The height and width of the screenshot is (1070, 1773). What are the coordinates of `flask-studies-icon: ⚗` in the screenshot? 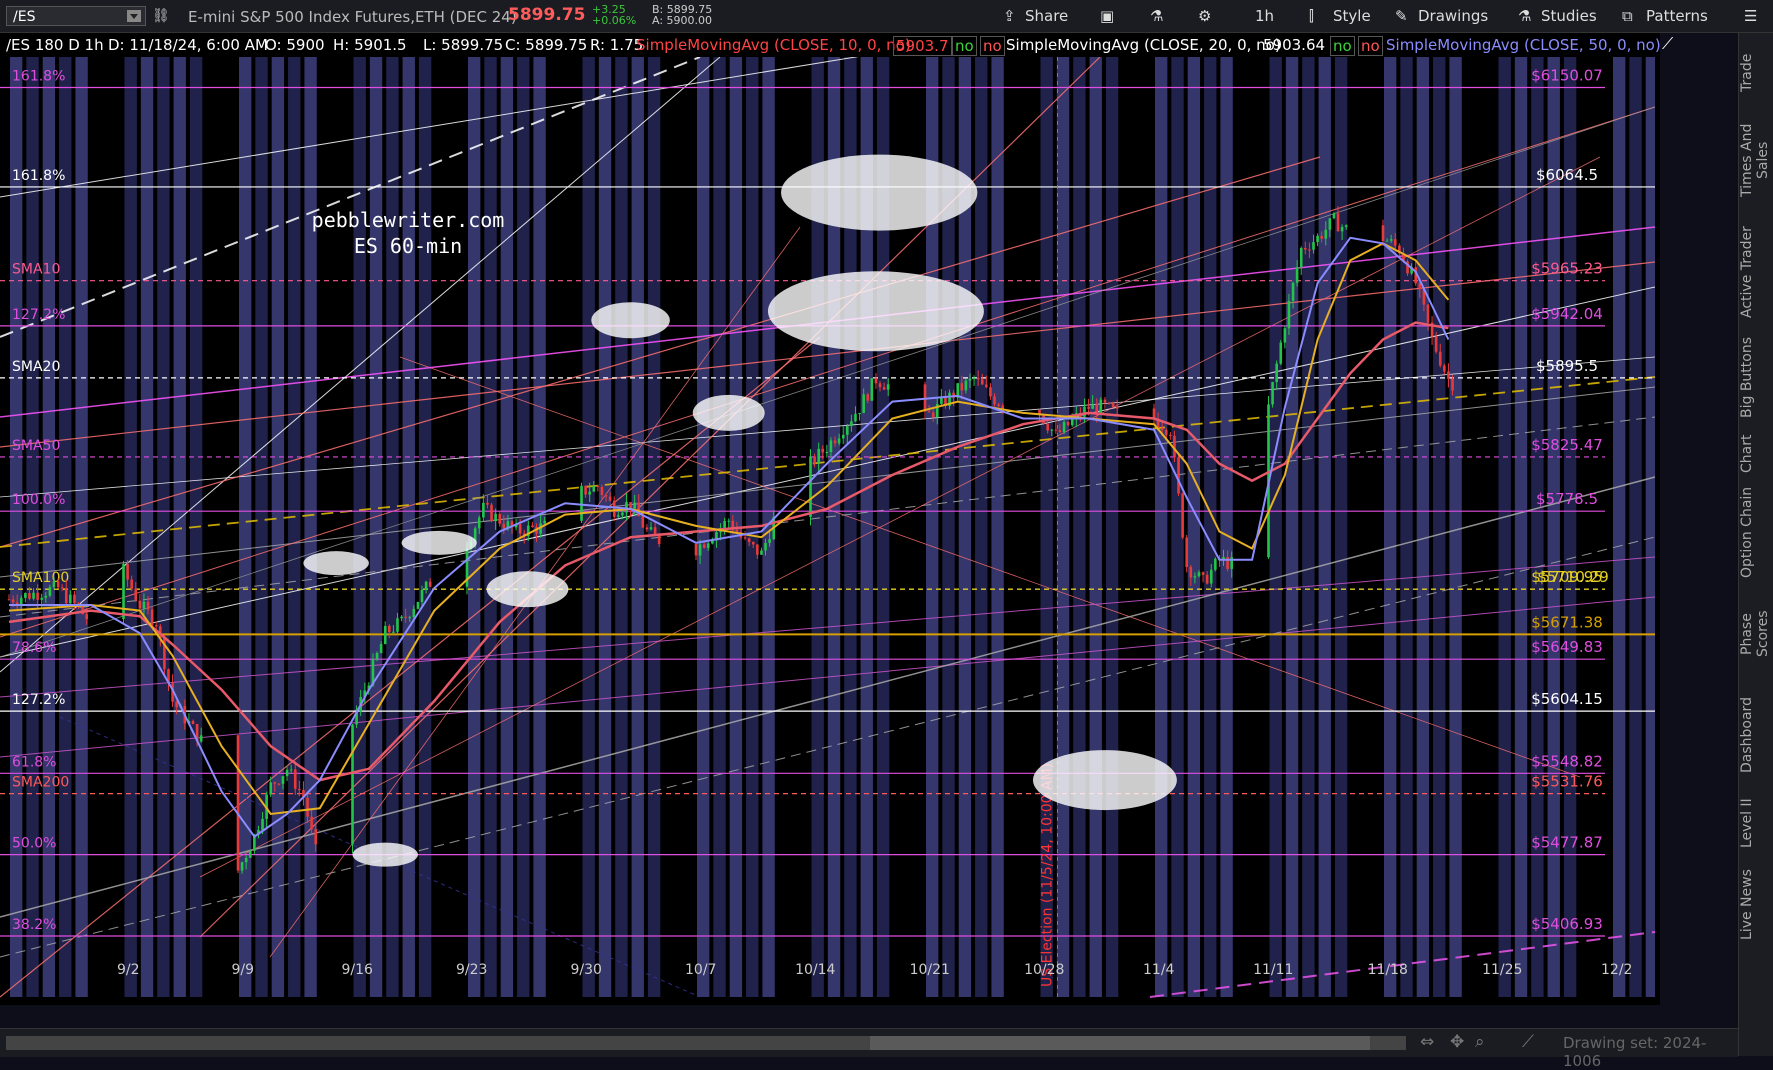 It's located at (1524, 16).